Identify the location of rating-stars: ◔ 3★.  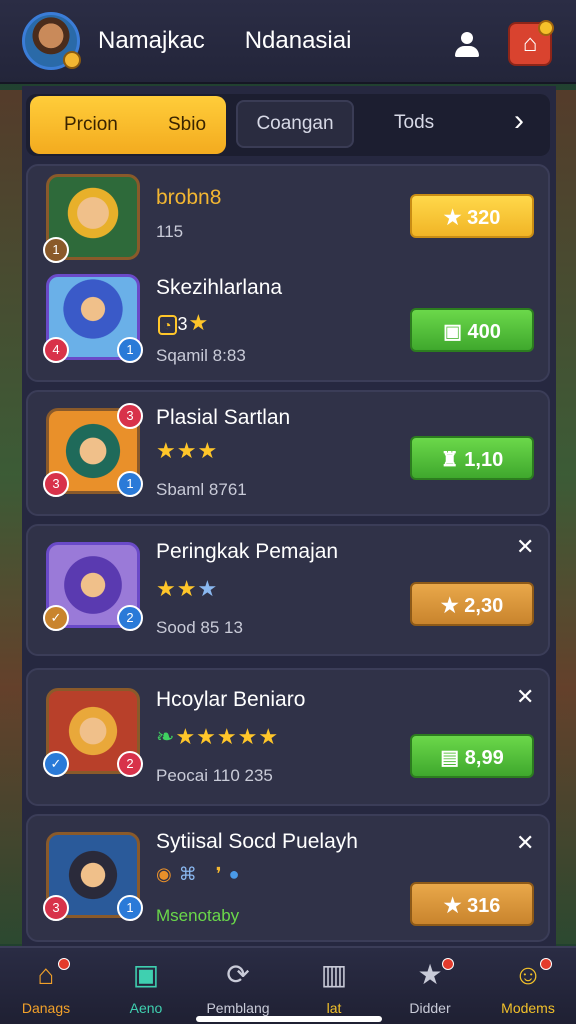
(183, 323).